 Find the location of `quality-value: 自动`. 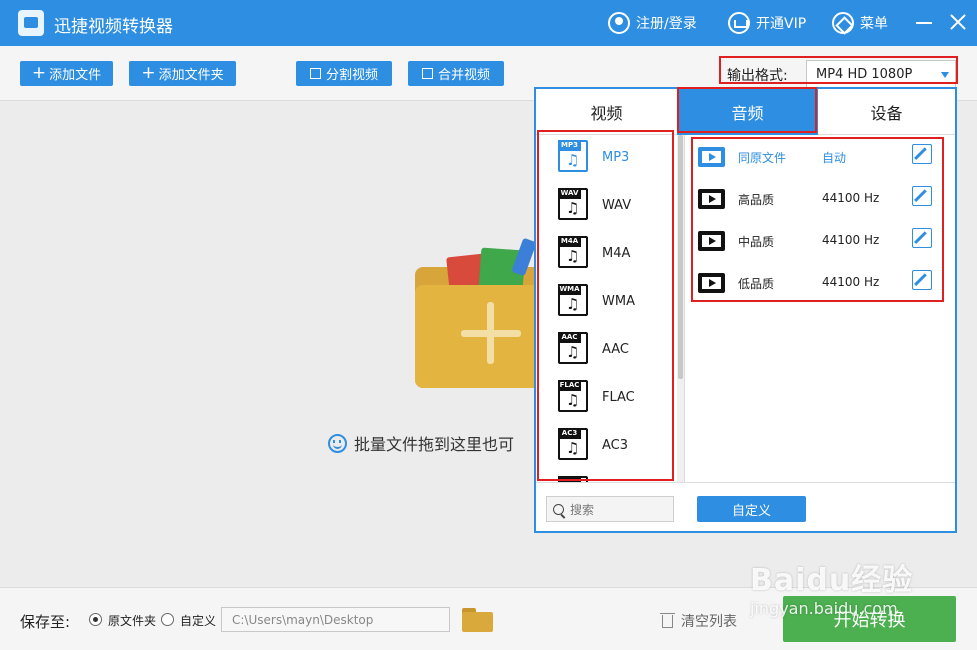

quality-value: 自动 is located at coordinates (834, 158).